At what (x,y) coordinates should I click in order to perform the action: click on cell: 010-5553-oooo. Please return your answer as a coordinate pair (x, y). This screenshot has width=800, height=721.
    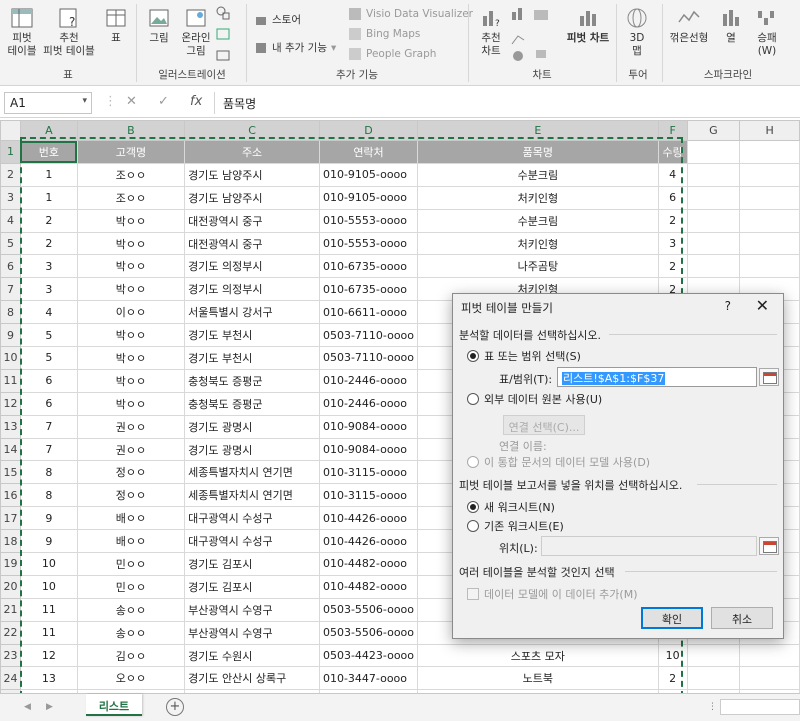
    Looking at the image, I should click on (368, 243).